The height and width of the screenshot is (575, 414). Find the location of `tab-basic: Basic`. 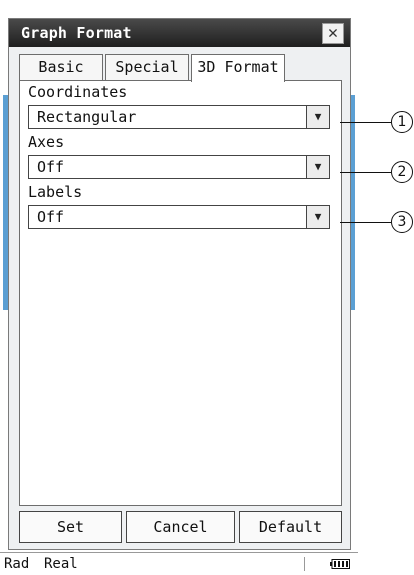

tab-basic: Basic is located at coordinates (61, 67).